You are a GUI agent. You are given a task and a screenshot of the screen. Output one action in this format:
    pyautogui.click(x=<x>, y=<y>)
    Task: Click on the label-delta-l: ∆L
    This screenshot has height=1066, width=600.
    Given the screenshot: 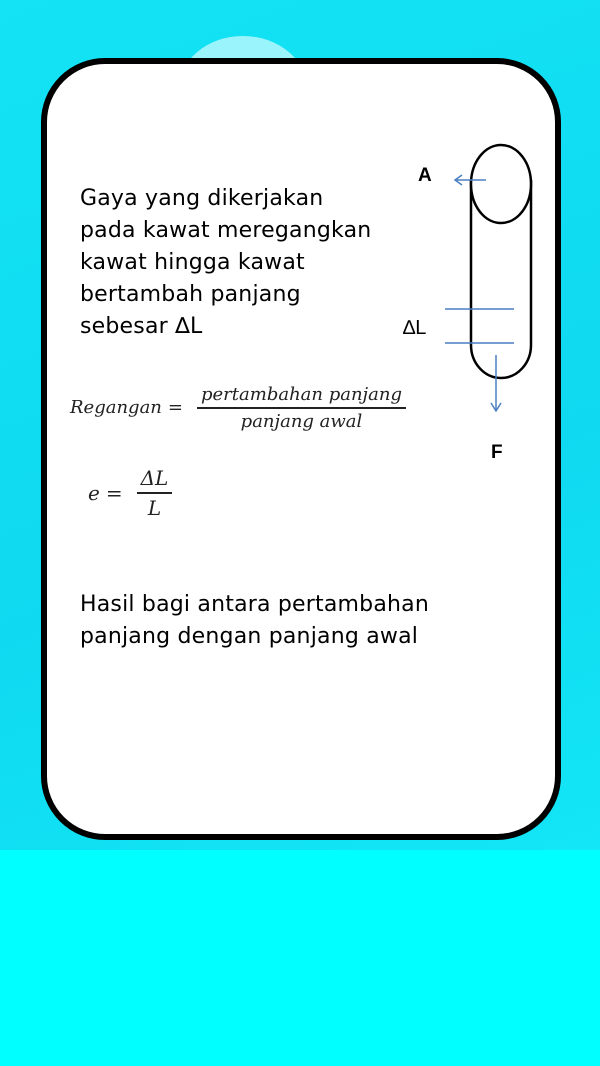 What is the action you would take?
    pyautogui.click(x=415, y=328)
    